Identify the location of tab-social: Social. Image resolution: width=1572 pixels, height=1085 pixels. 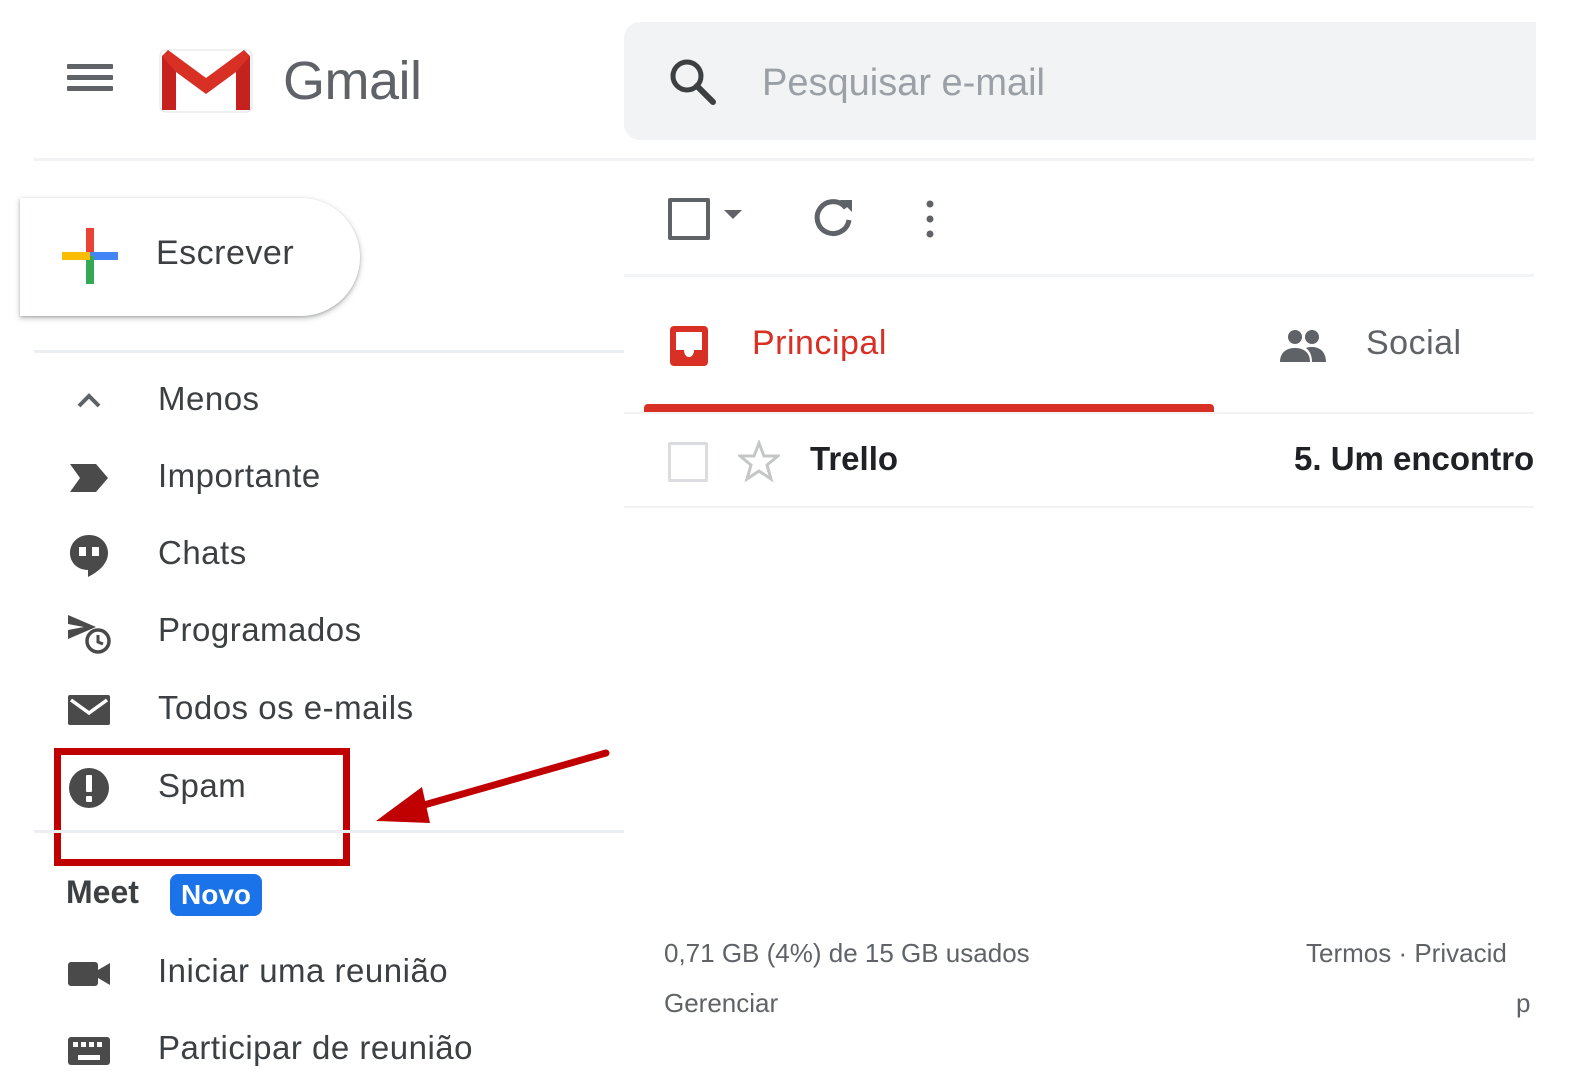
(1395, 352).